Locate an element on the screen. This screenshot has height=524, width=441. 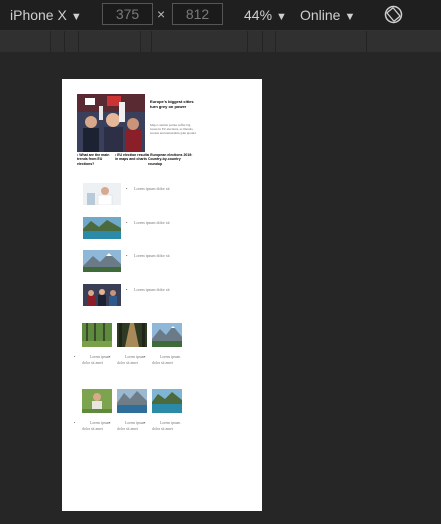
network-throttle-select: Online ▼ is located at coordinates (327, 15).